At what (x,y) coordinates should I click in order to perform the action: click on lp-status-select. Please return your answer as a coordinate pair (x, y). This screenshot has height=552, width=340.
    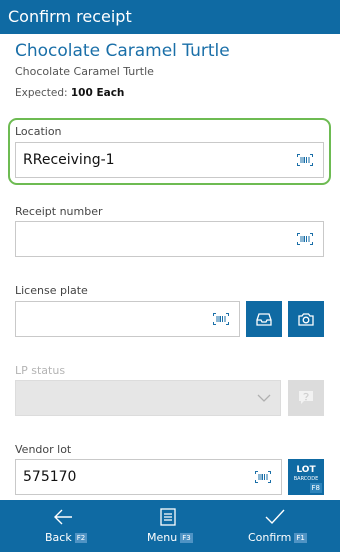
    Looking at the image, I should click on (148, 398).